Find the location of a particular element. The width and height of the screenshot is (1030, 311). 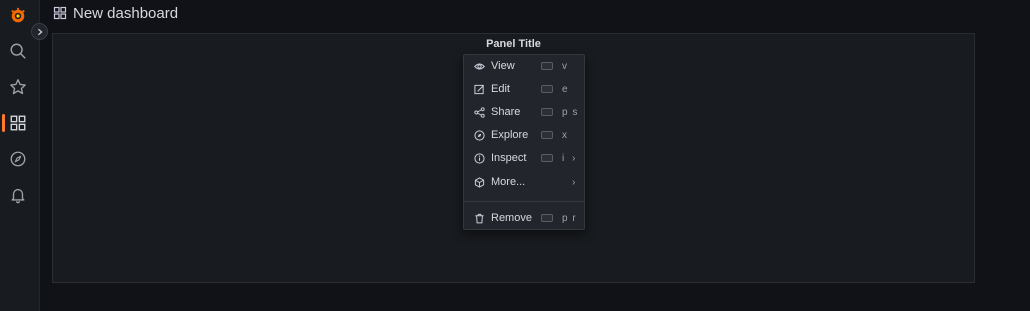

shortcut-keys: e is located at coordinates (565, 89).